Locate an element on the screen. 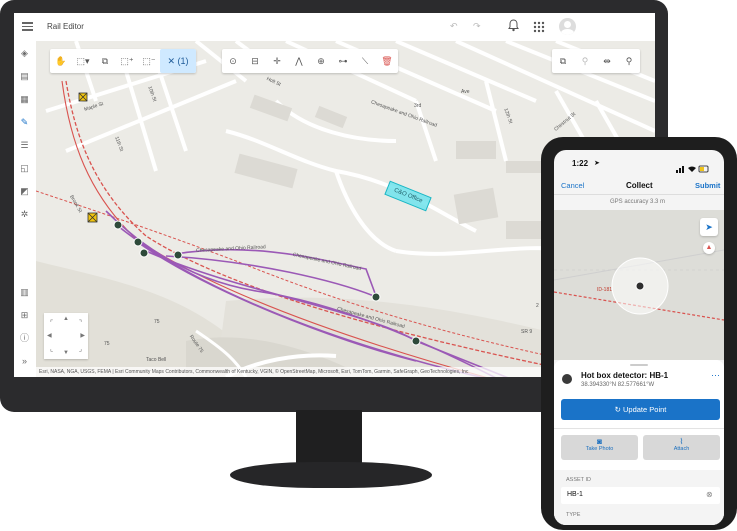 Image resolution: width=737 pixels, height=531 pixels. selection-count: (1) is located at coordinates (183, 61).